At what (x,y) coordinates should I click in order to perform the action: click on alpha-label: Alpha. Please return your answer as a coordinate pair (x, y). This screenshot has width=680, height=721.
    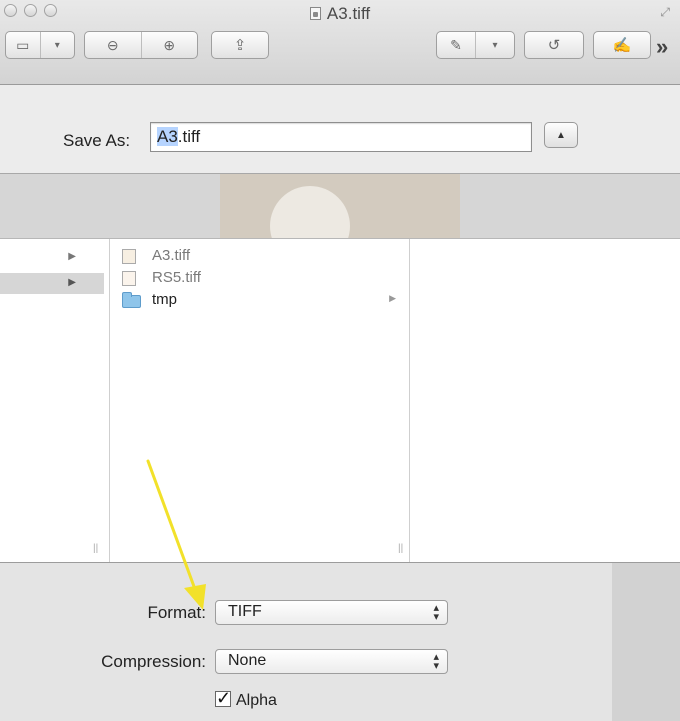
    Looking at the image, I should click on (256, 700).